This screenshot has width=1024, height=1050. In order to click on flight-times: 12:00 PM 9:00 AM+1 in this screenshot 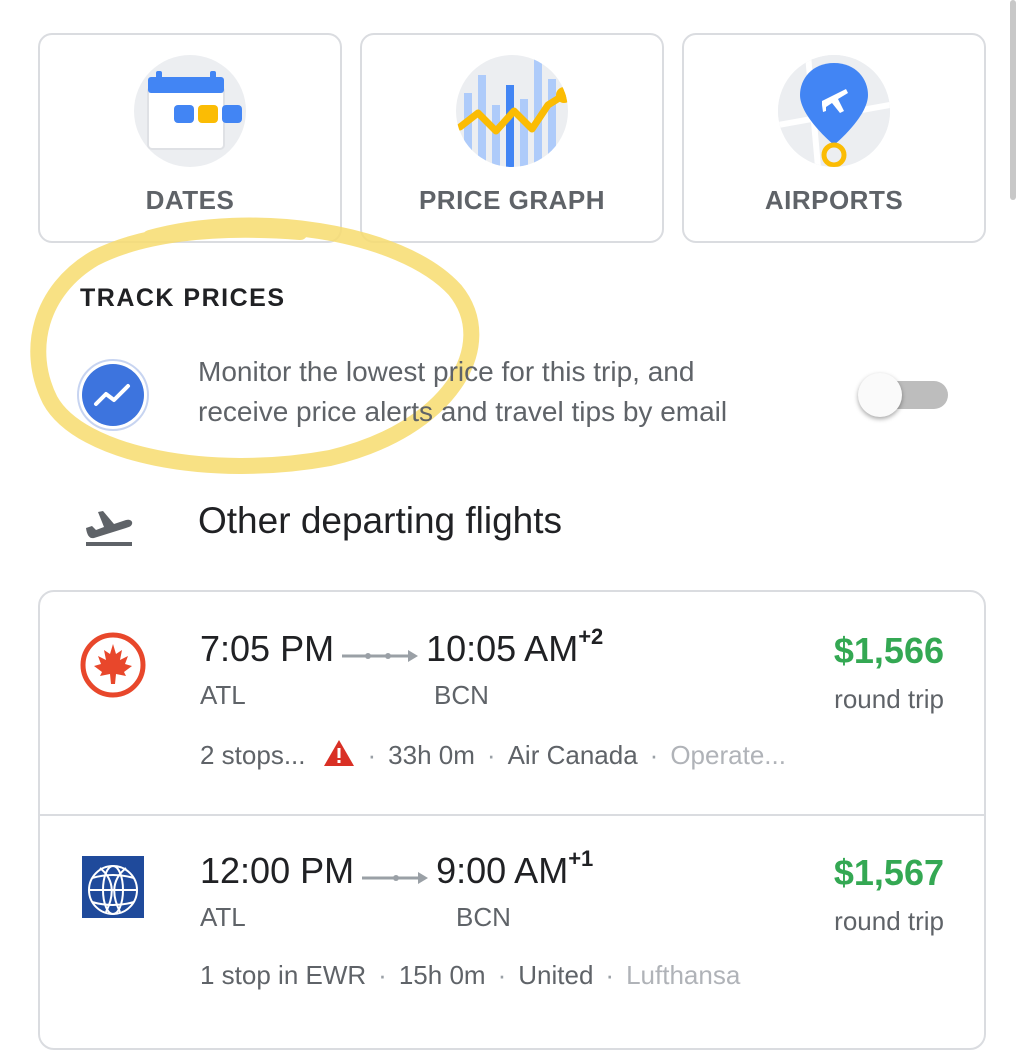, I will do `click(396, 870)`.